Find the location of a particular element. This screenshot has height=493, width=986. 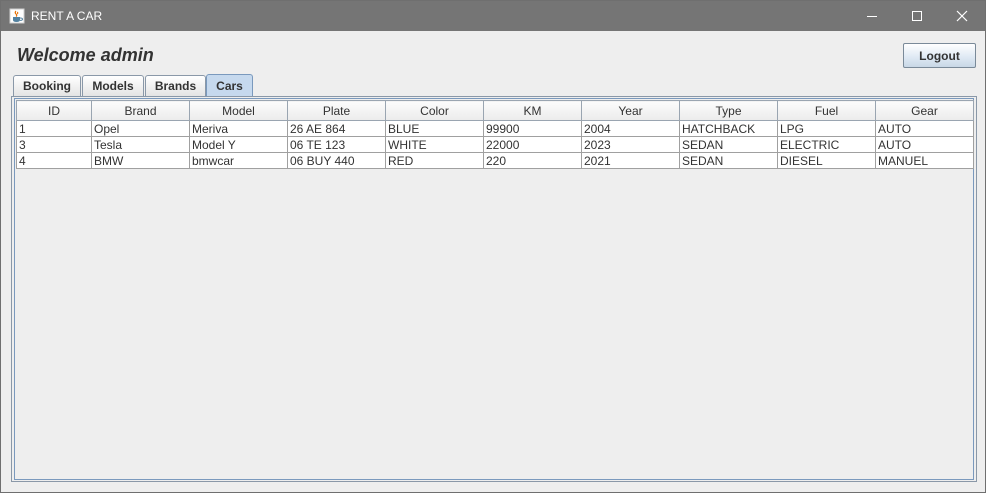

minimize-button is located at coordinates (872, 16).